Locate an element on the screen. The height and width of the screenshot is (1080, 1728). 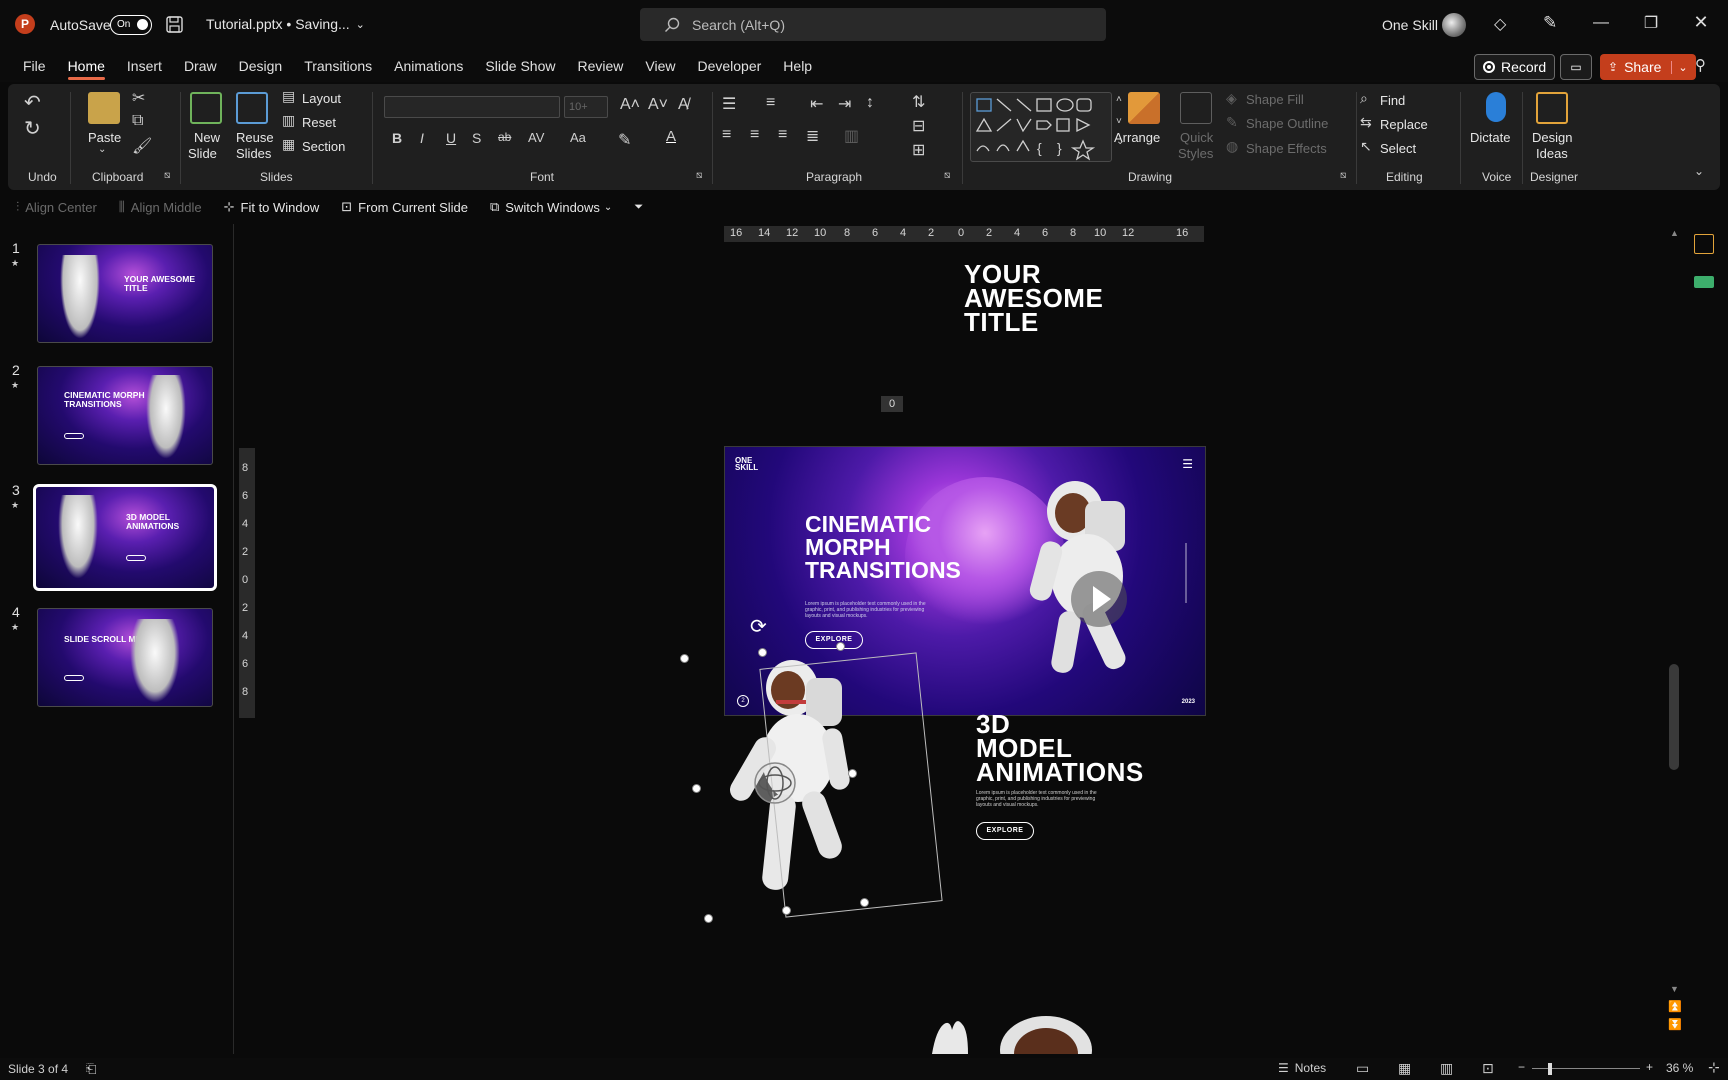
shadow-icon: S is located at coordinates (476, 138).